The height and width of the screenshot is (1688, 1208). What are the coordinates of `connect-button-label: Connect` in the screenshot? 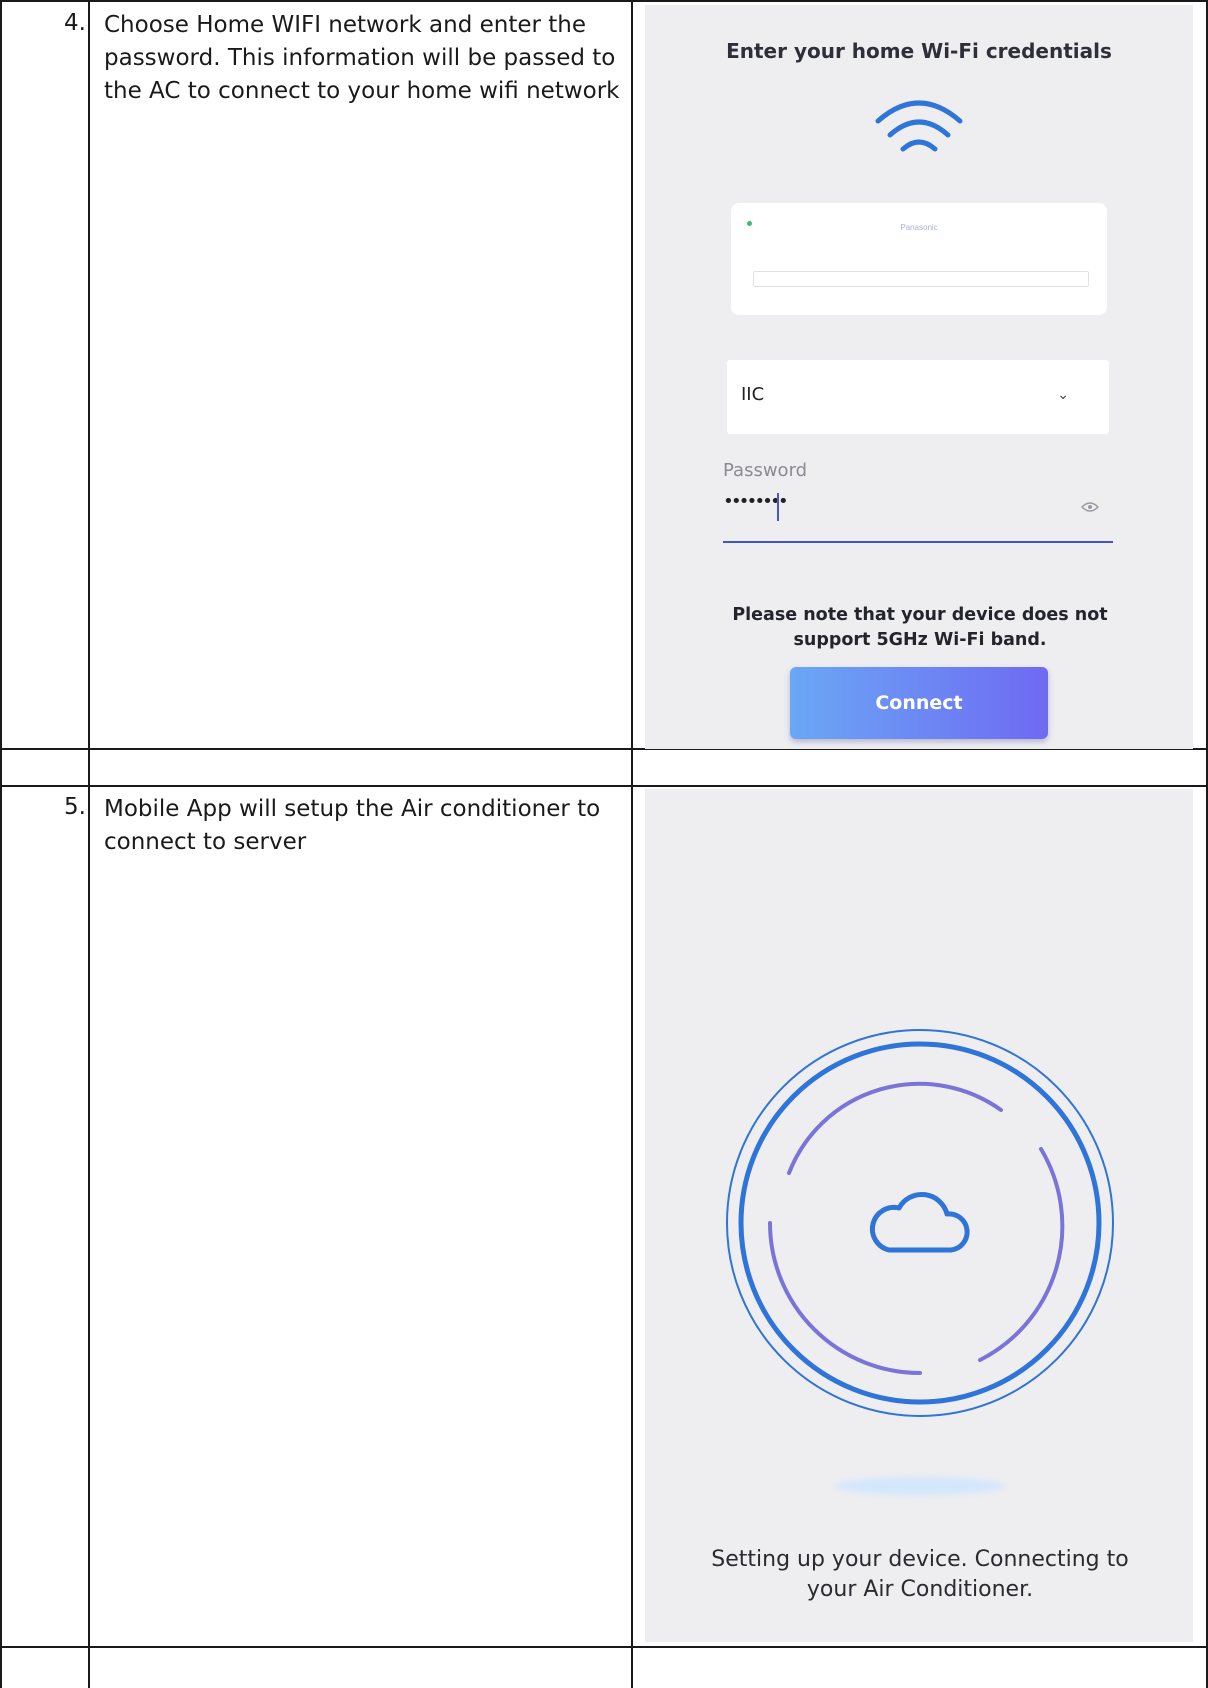 It's located at (919, 703).